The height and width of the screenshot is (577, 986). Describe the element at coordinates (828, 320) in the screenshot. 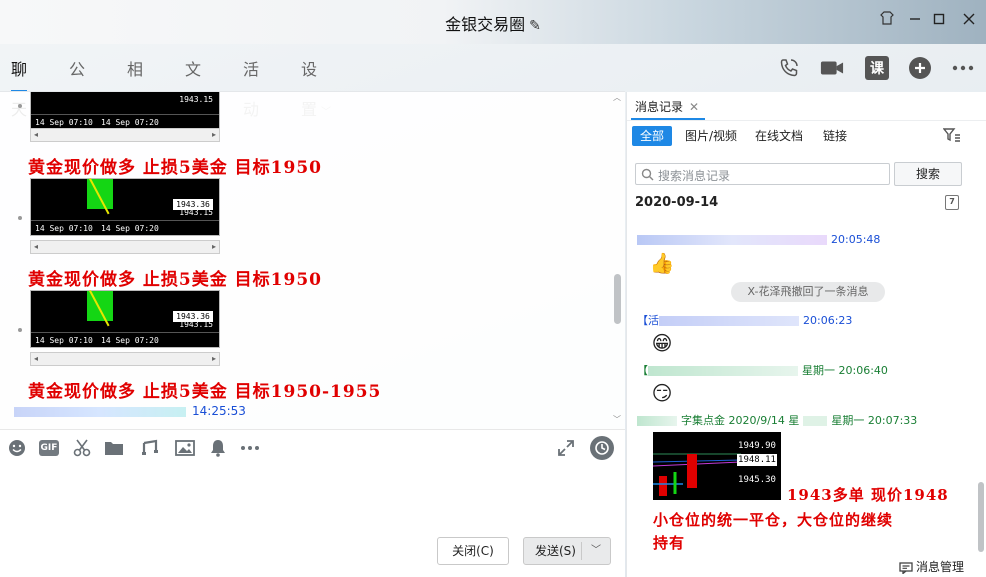

I see `history-entry-time: 20:06:23` at that location.